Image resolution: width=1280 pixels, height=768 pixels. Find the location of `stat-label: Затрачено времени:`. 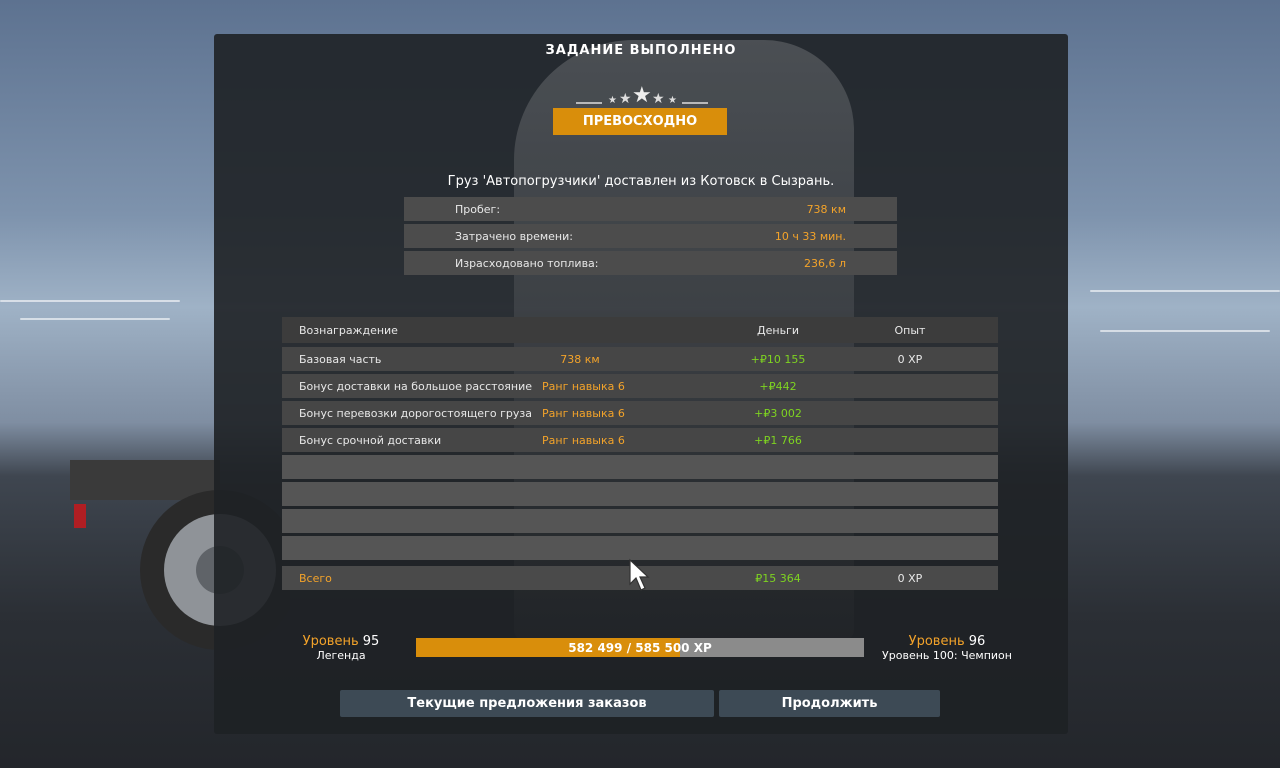

stat-label: Затрачено времени: is located at coordinates (514, 236).